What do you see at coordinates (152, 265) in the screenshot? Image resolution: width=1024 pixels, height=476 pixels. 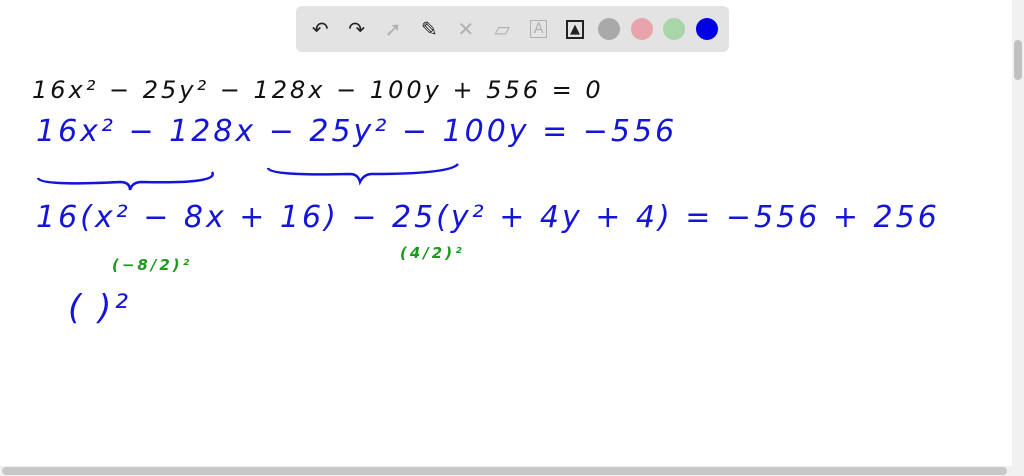 I see `completing-square-note-x: (−8/2)²` at bounding box center [152, 265].